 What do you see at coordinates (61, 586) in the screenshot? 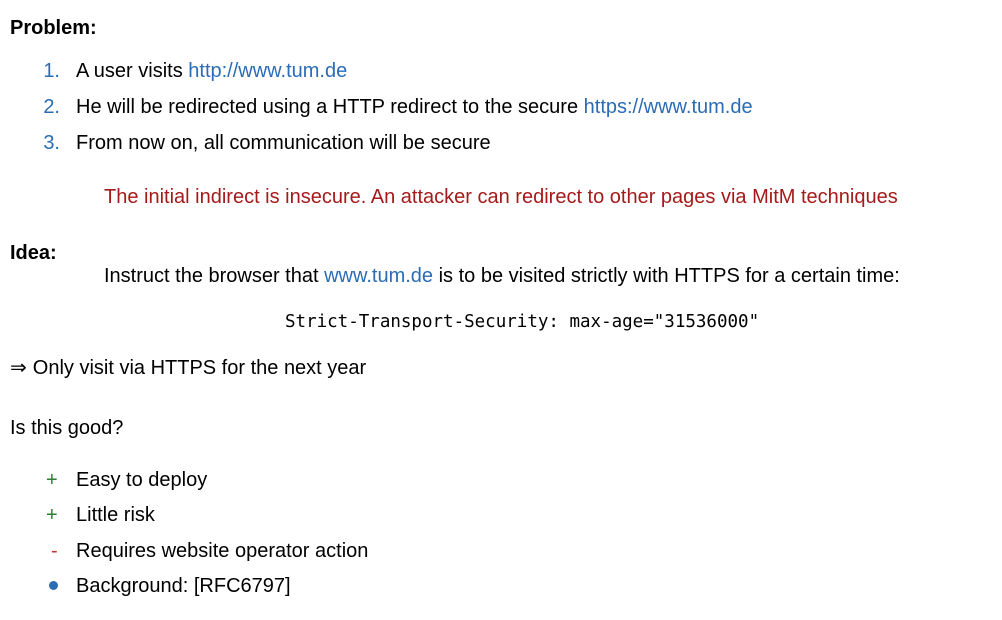
I see `bullet-container` at bounding box center [61, 586].